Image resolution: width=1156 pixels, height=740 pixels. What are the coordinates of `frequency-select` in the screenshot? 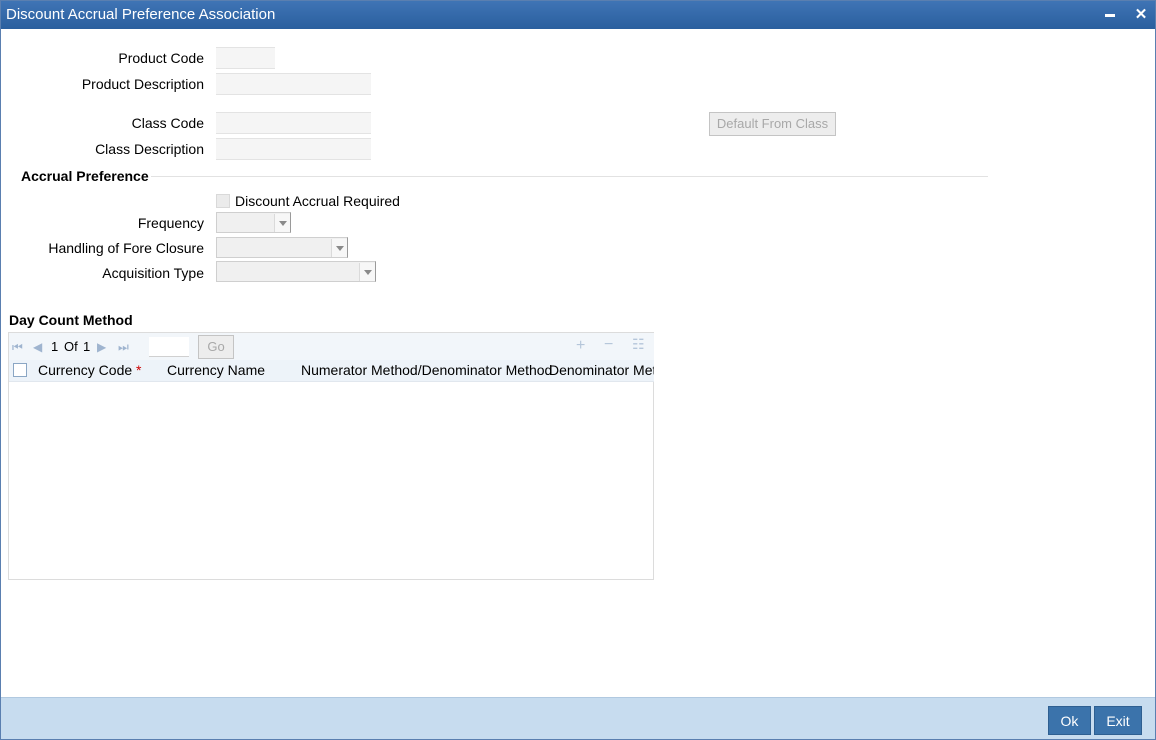 It's located at (253, 222).